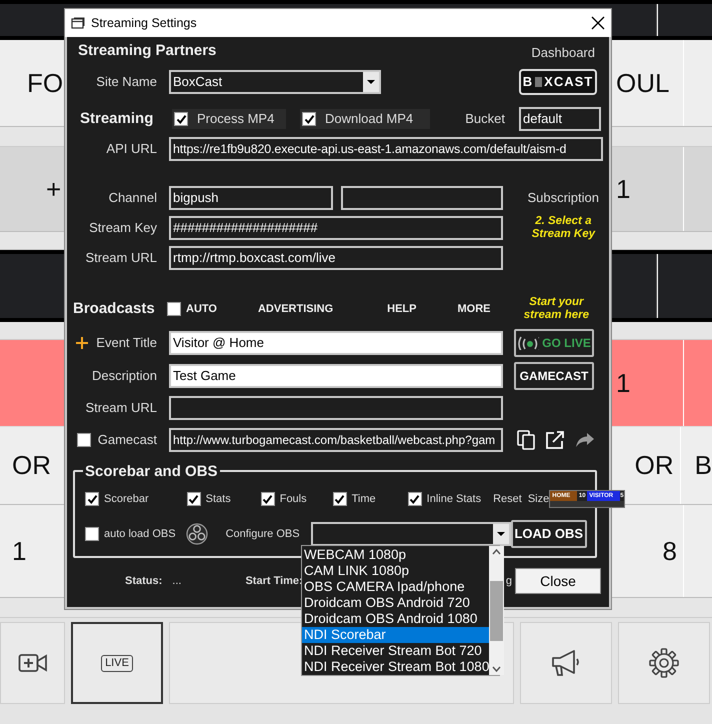  What do you see at coordinates (114, 308) in the screenshot?
I see `section-heading: Broadcasts` at bounding box center [114, 308].